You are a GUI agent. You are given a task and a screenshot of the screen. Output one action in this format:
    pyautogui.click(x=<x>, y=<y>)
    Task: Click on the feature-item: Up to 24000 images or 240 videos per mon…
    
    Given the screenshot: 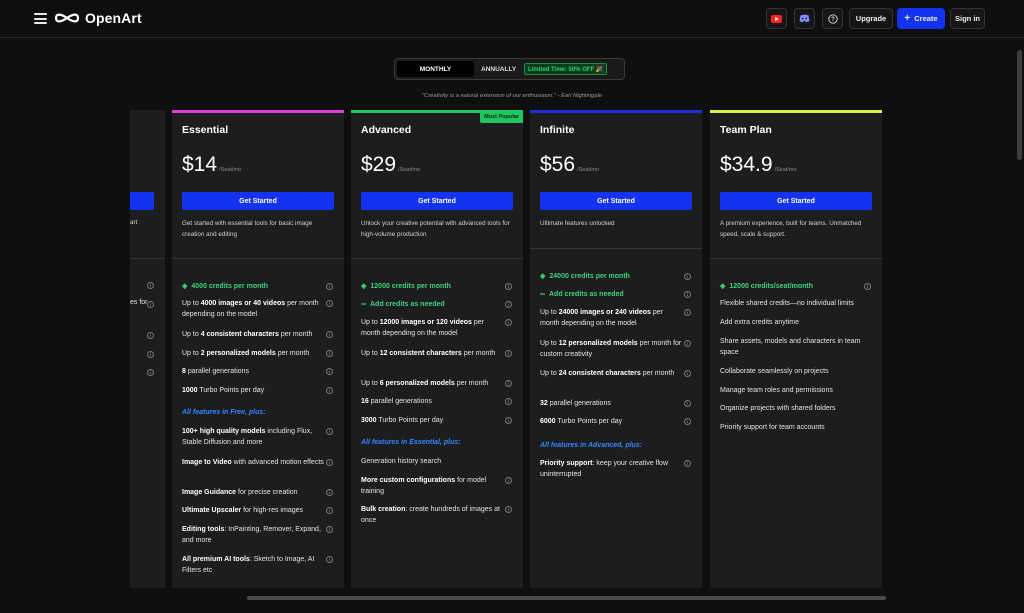 What is the action you would take?
    pyautogui.click(x=601, y=318)
    